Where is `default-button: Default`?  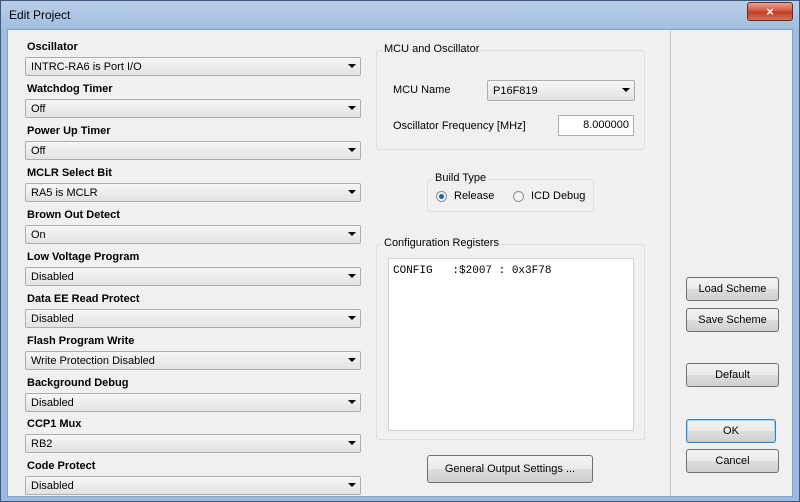
default-button: Default is located at coordinates (732, 375).